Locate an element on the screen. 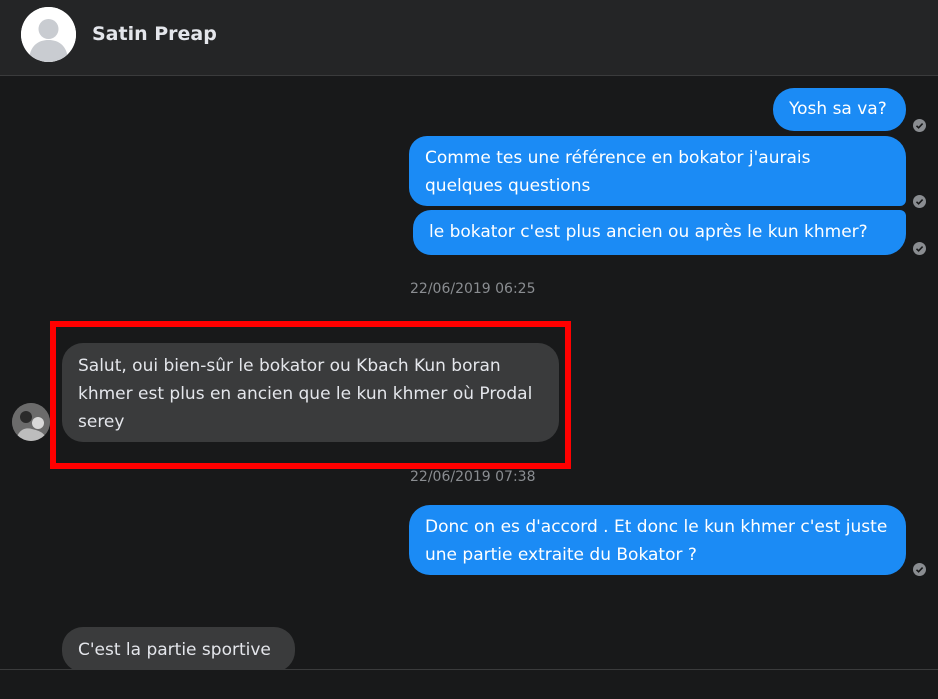  contact-small-avatar-icon is located at coordinates (31, 422).